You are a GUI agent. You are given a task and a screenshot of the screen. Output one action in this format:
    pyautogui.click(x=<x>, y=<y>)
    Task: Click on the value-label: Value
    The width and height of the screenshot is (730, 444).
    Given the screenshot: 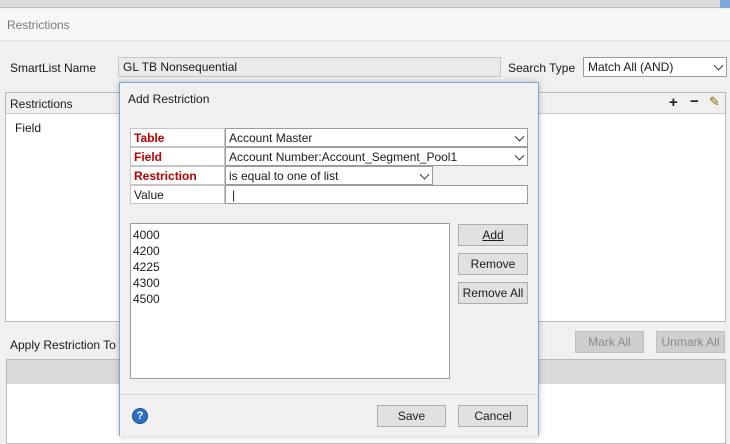 What is the action you would take?
    pyautogui.click(x=177, y=194)
    